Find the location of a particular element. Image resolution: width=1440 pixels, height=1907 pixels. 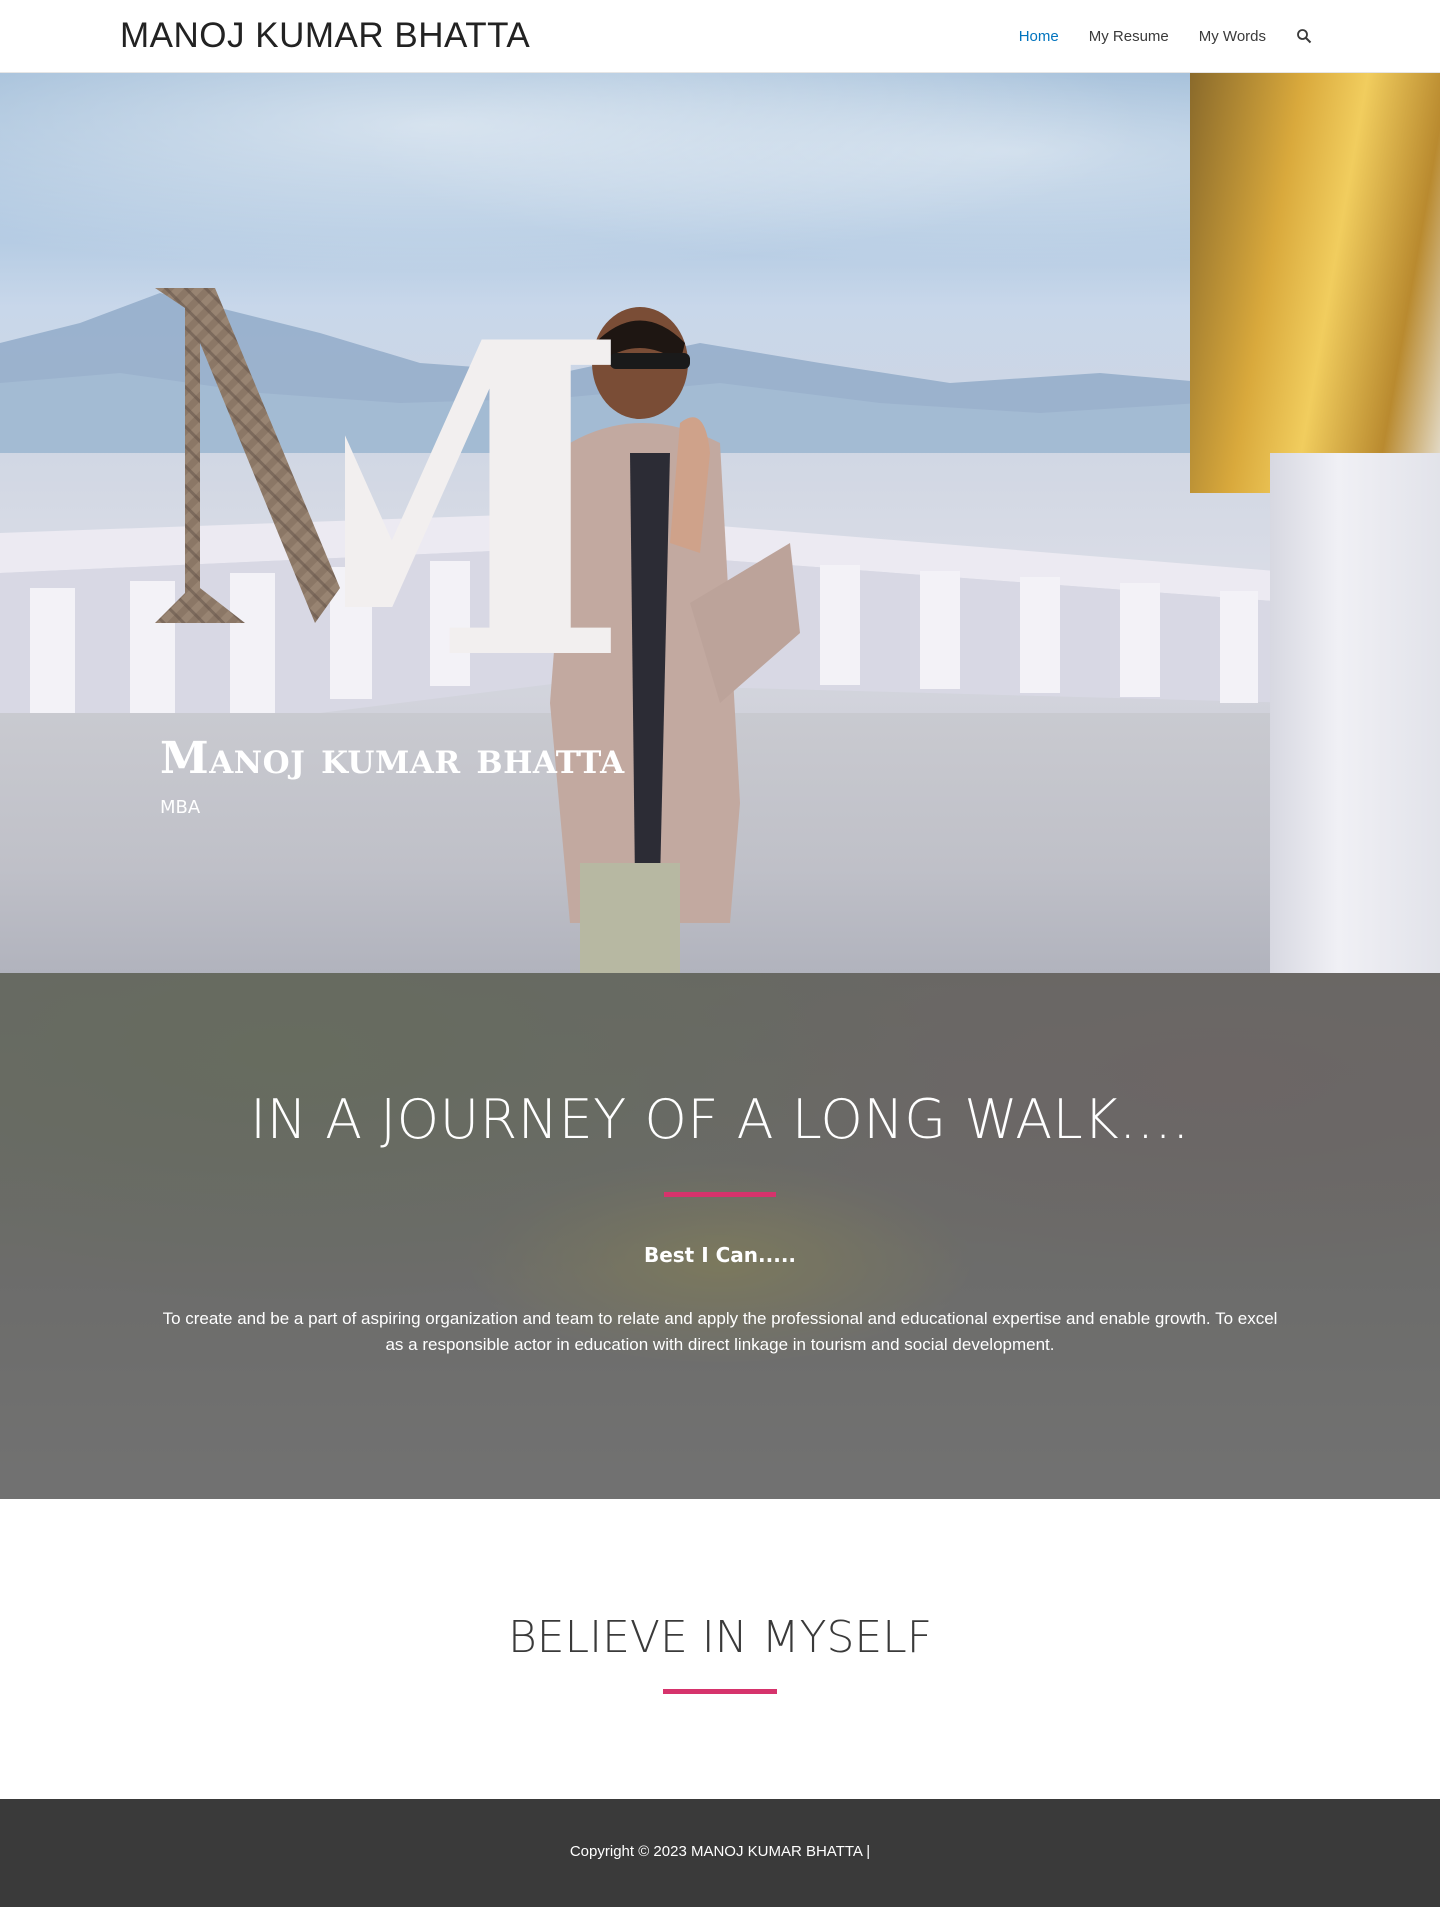

monogram-pattern is located at coordinates (247, 455).